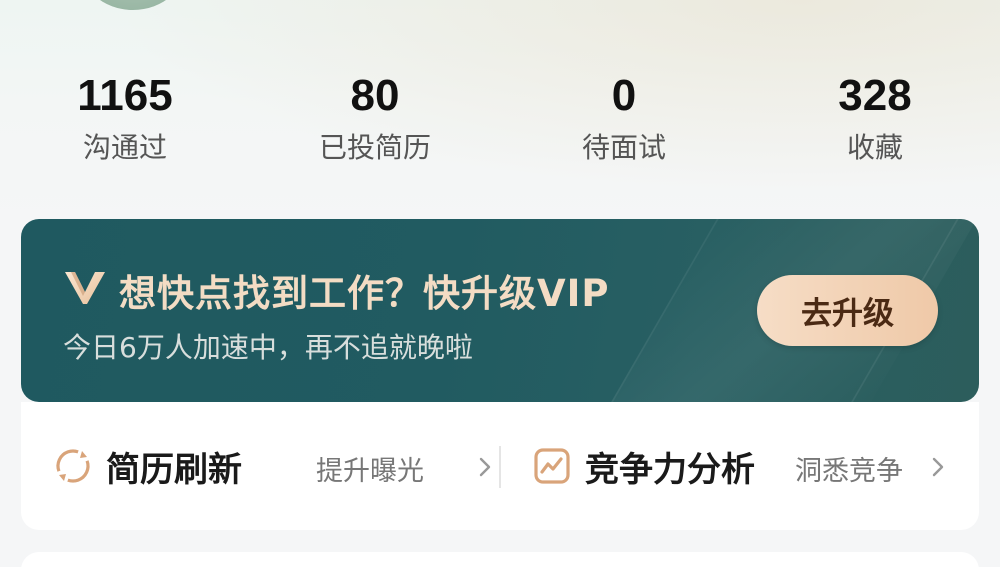 The width and height of the screenshot is (1000, 567). I want to click on tool-name: 简历刷新, so click(174, 469).